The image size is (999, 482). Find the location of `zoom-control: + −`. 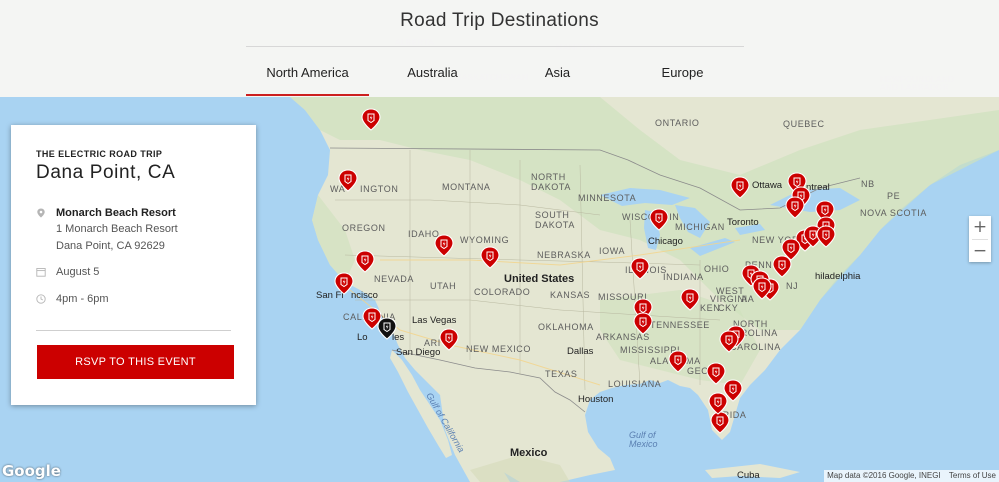

zoom-control: + − is located at coordinates (980, 239).